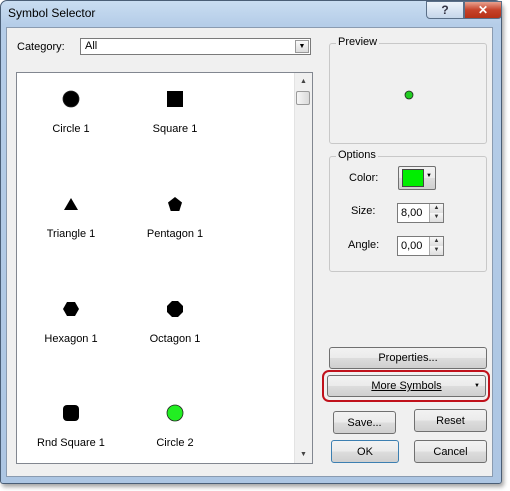  I want to click on cancel-button-label: Cancel, so click(450, 451).